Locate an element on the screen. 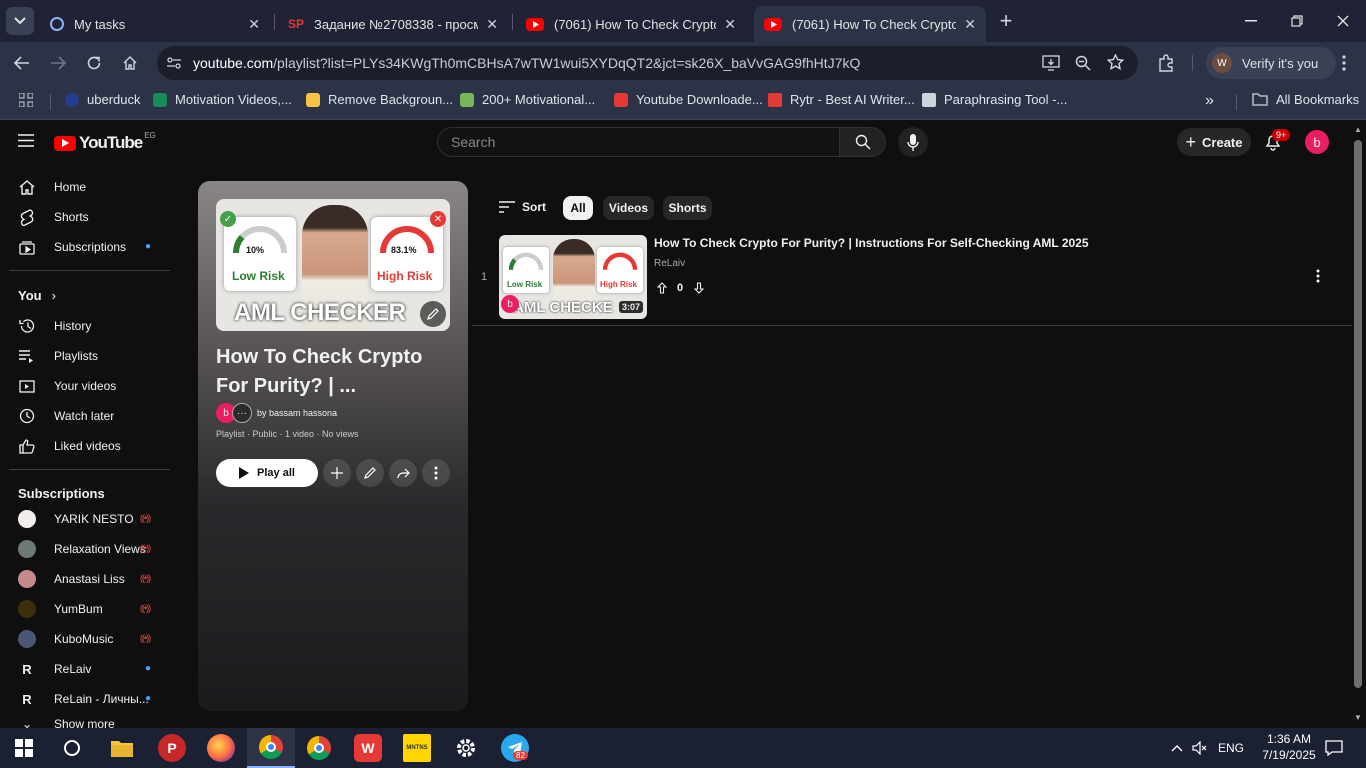  collaborators-icon: ··· is located at coordinates (242, 413).